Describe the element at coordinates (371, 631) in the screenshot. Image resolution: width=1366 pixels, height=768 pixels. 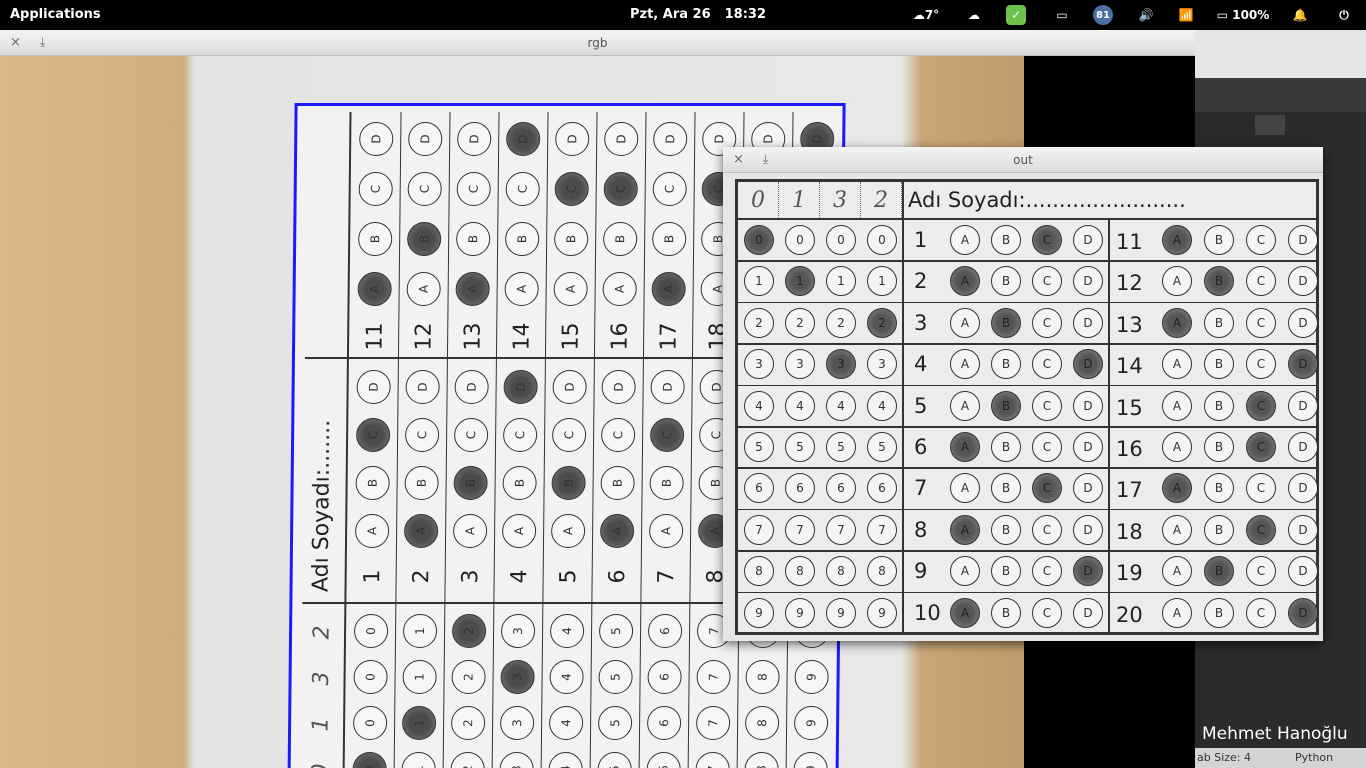
I see `sheet-digit-bubble: 0` at that location.